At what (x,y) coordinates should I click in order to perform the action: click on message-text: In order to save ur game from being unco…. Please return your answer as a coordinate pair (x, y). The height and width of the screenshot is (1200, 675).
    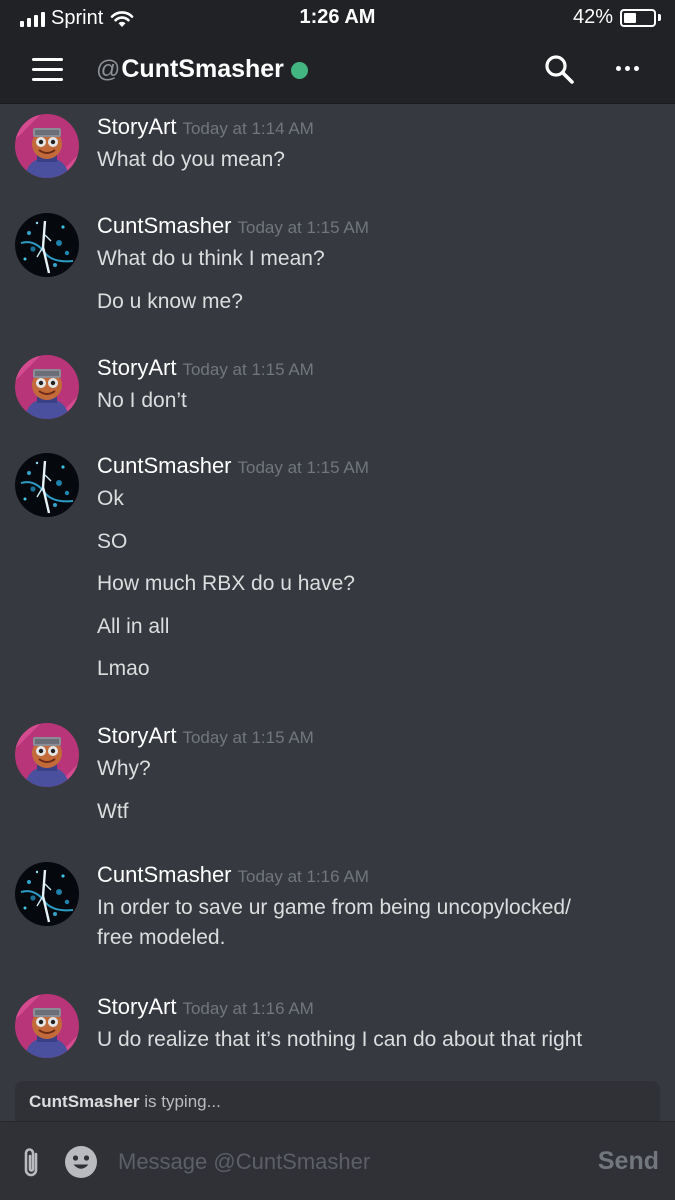
    Looking at the image, I should click on (334, 907).